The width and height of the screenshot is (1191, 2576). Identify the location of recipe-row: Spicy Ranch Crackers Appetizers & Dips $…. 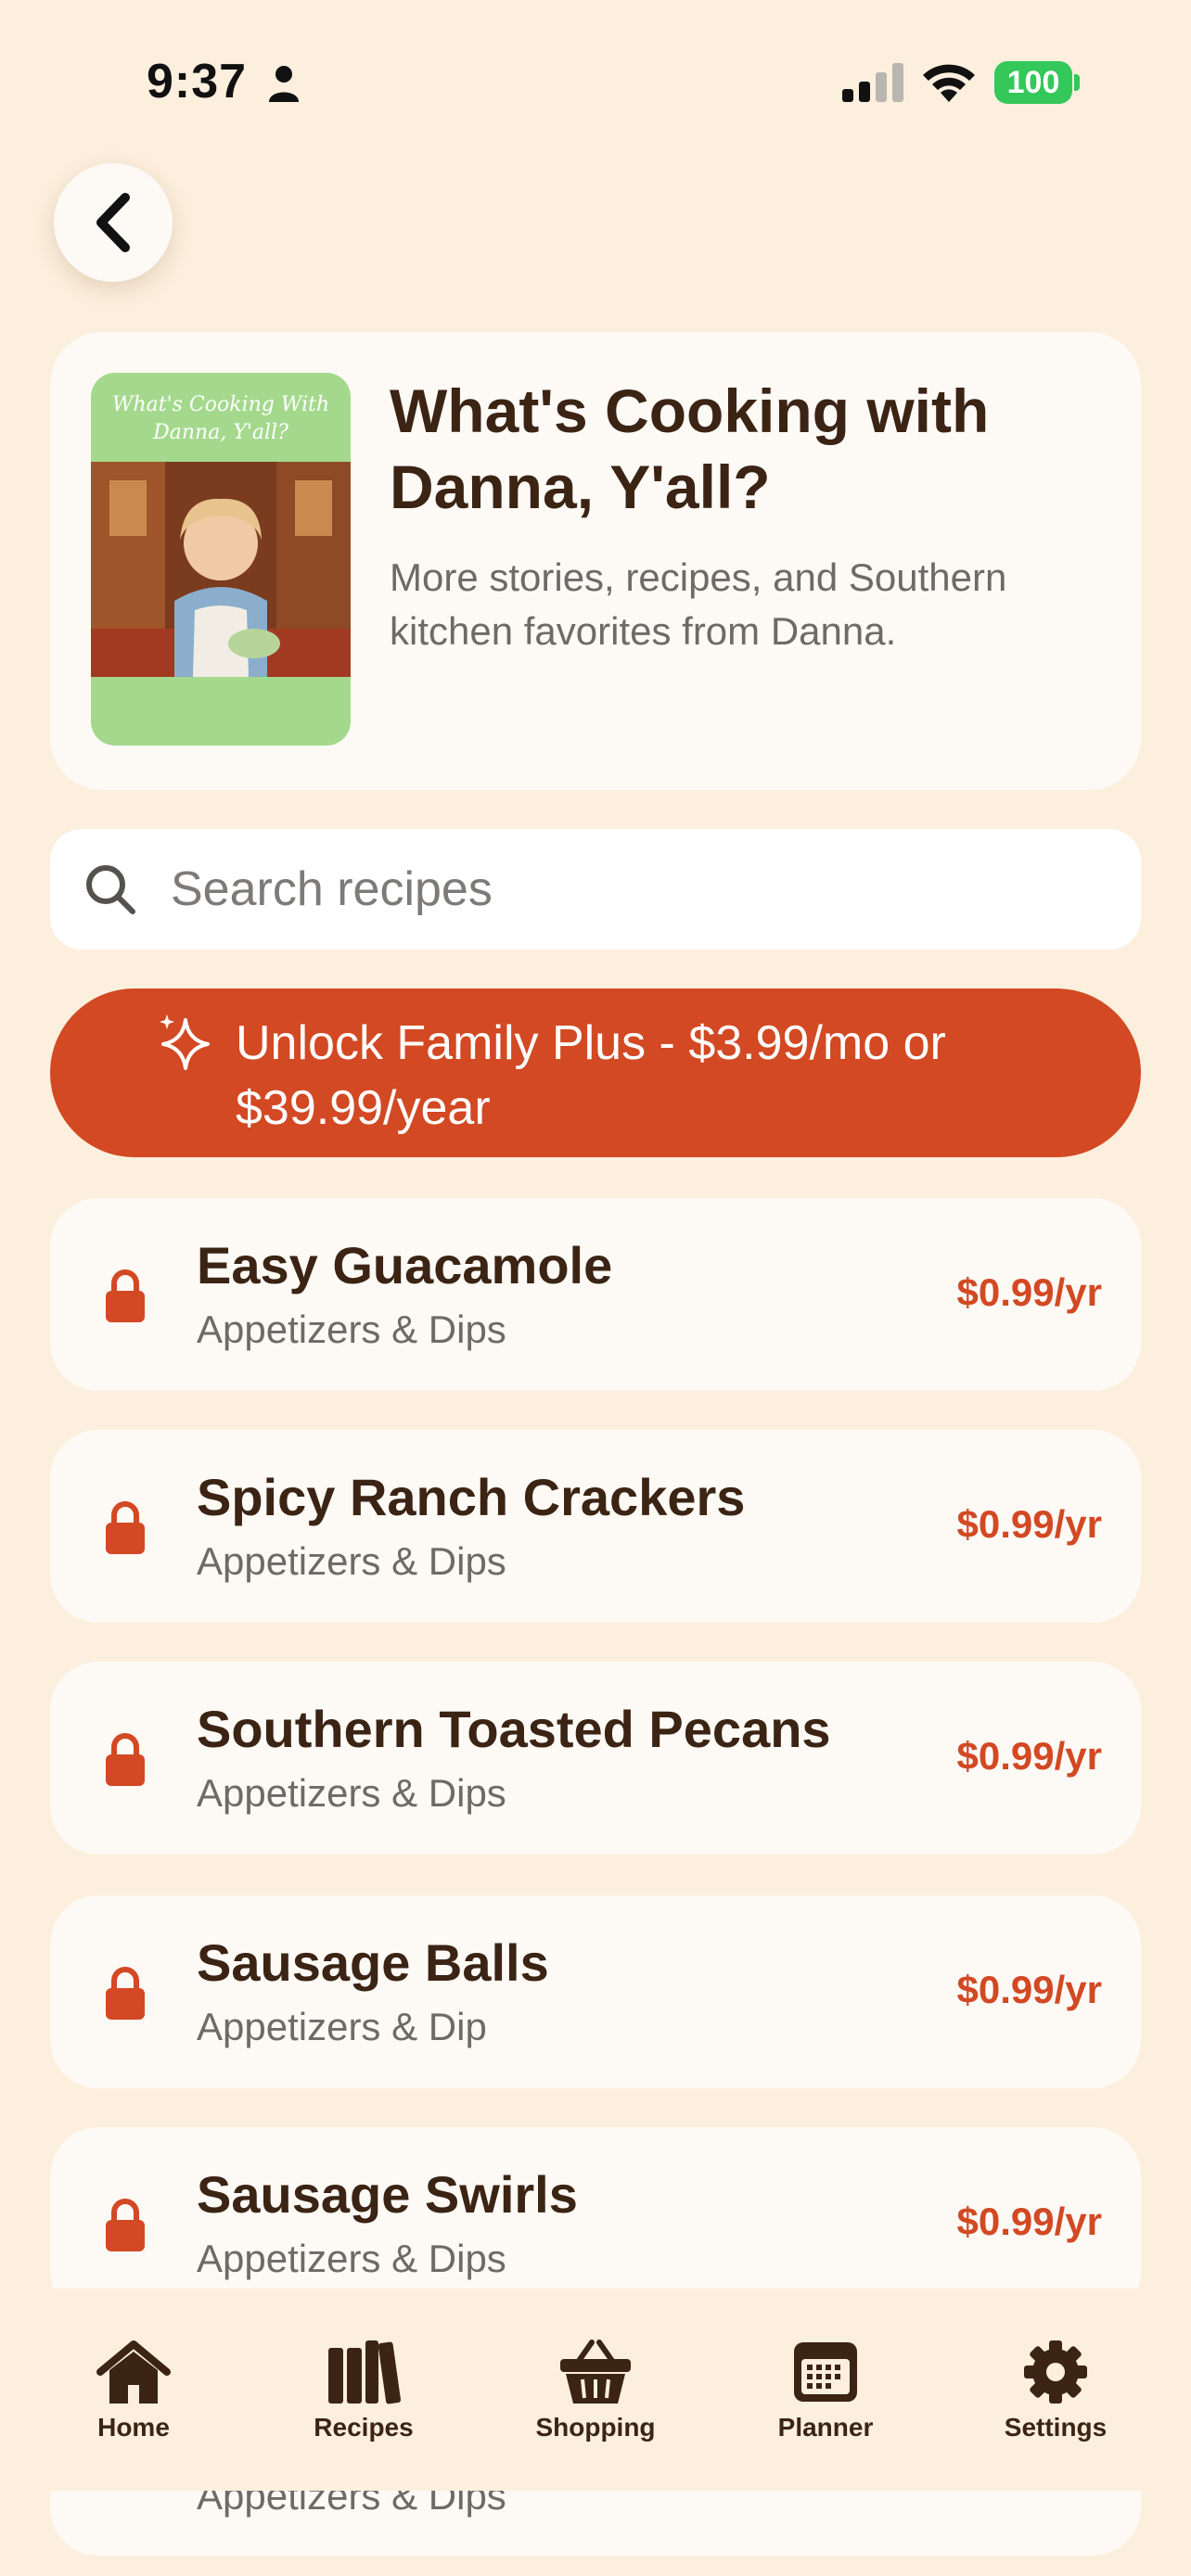
(595, 1526).